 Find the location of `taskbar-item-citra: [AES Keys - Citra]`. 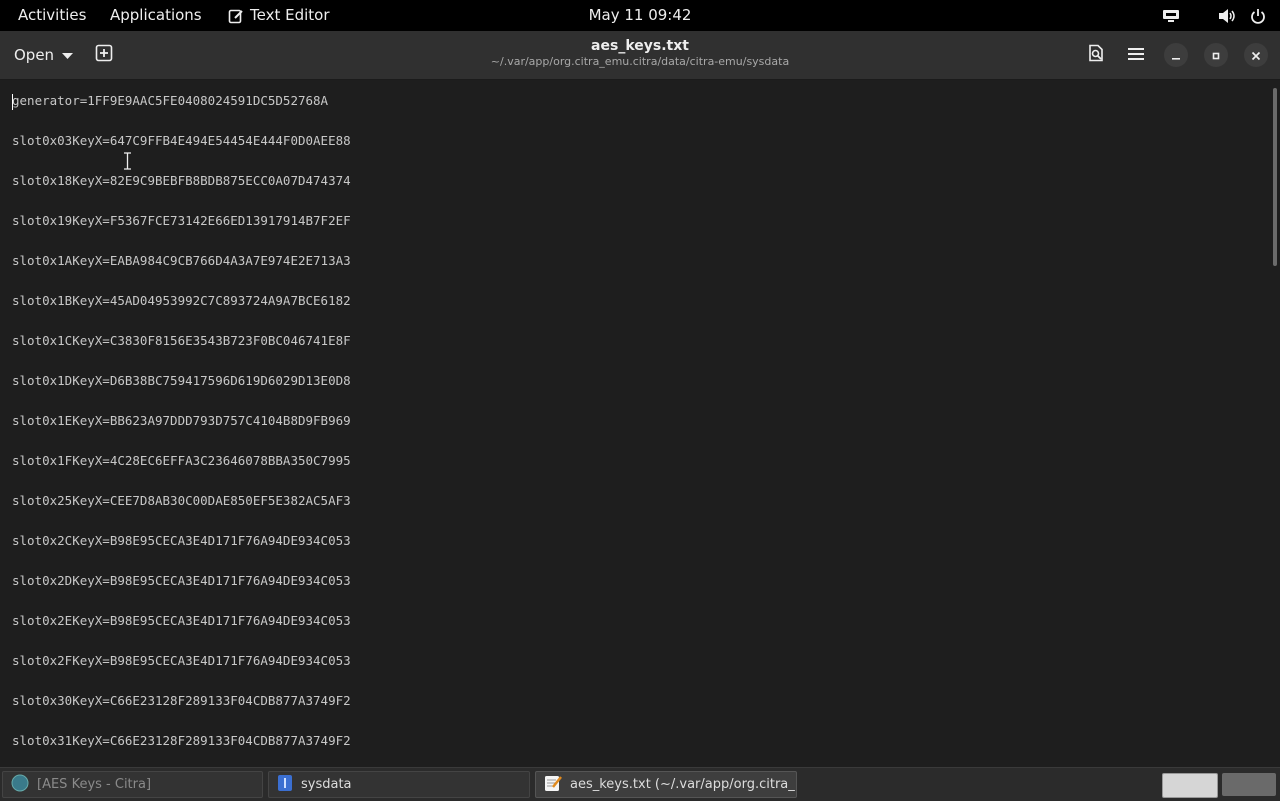

taskbar-item-citra: [AES Keys - Citra] is located at coordinates (132, 784).